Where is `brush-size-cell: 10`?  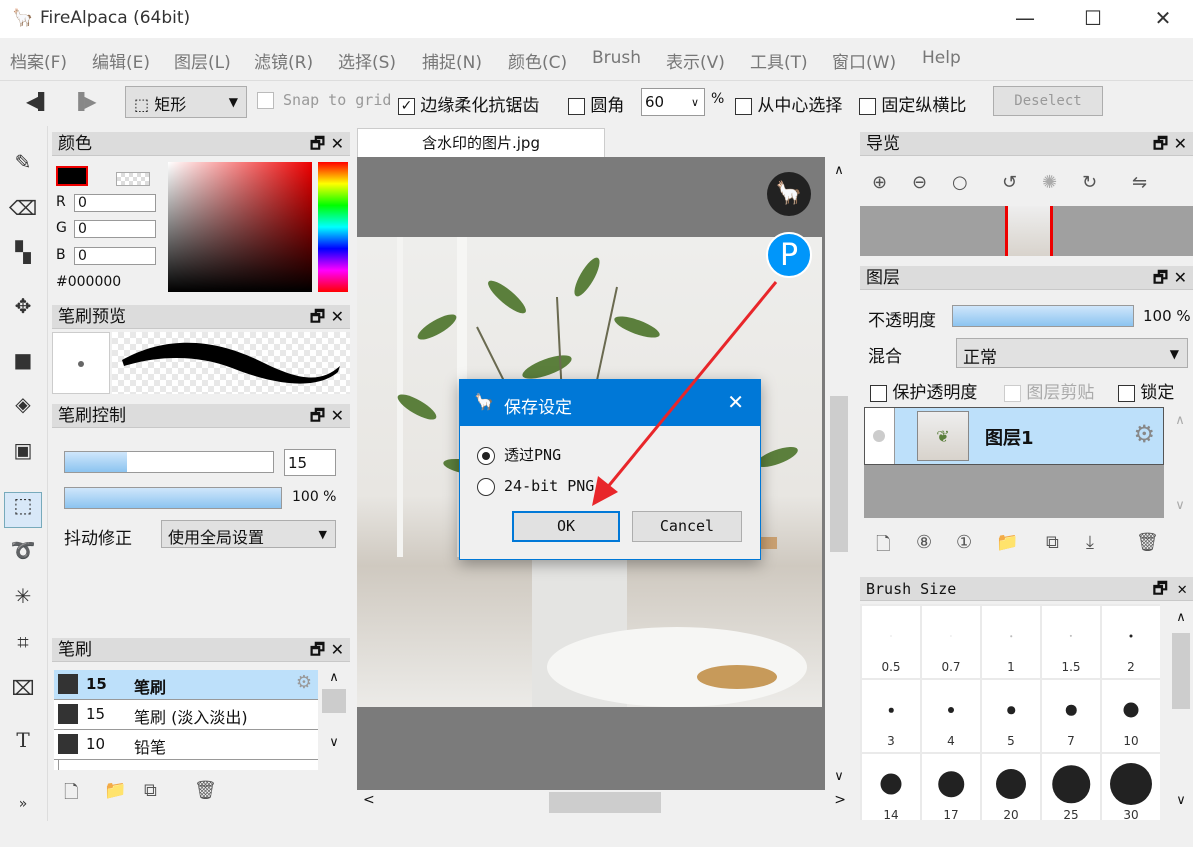 brush-size-cell: 10 is located at coordinates (1131, 716).